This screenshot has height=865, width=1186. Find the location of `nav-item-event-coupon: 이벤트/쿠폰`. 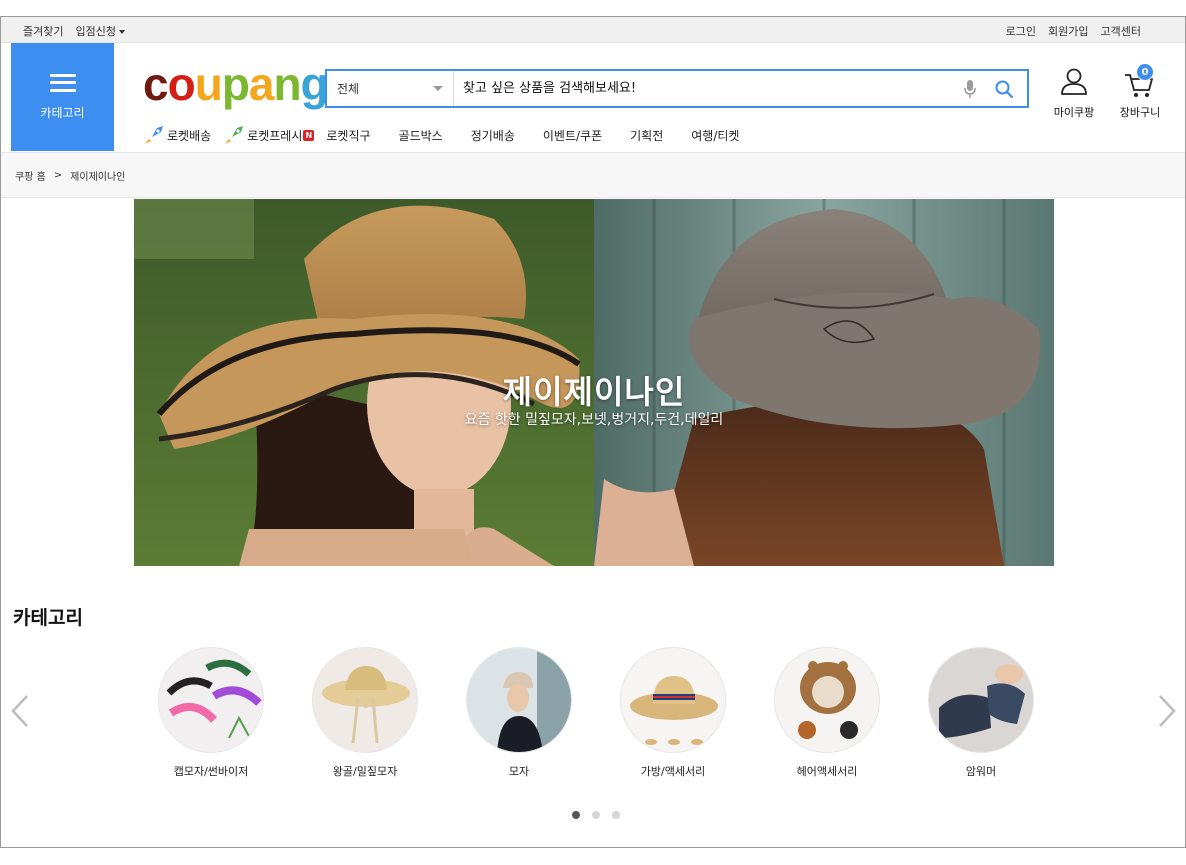

nav-item-event-coupon: 이벤트/쿠폰 is located at coordinates (572, 135).